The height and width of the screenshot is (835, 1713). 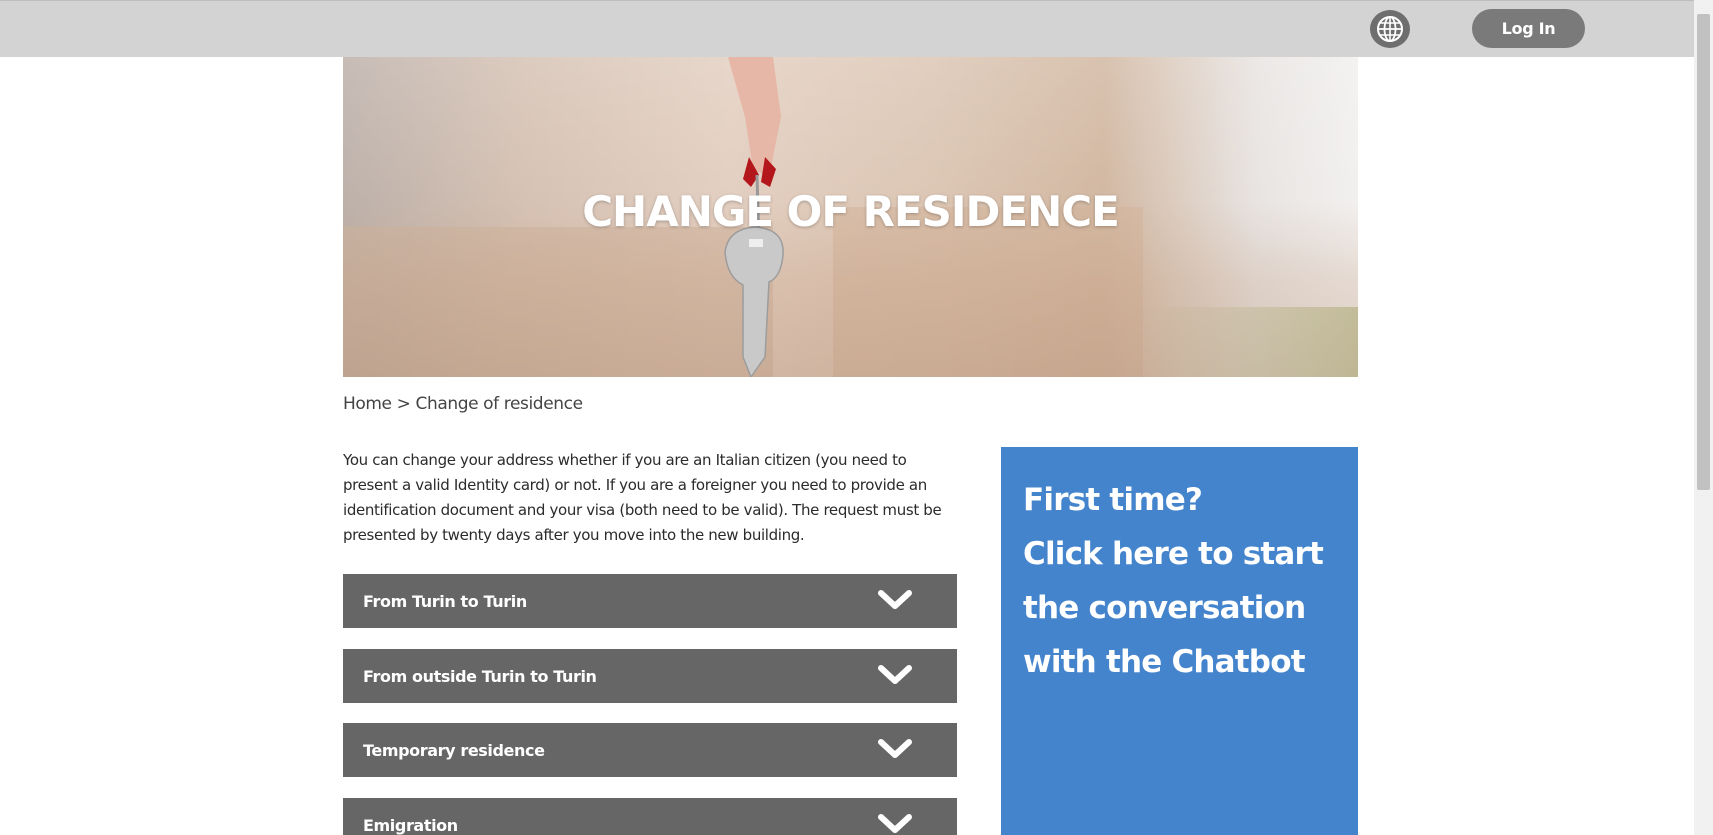 I want to click on language-button, so click(x=1390, y=29).